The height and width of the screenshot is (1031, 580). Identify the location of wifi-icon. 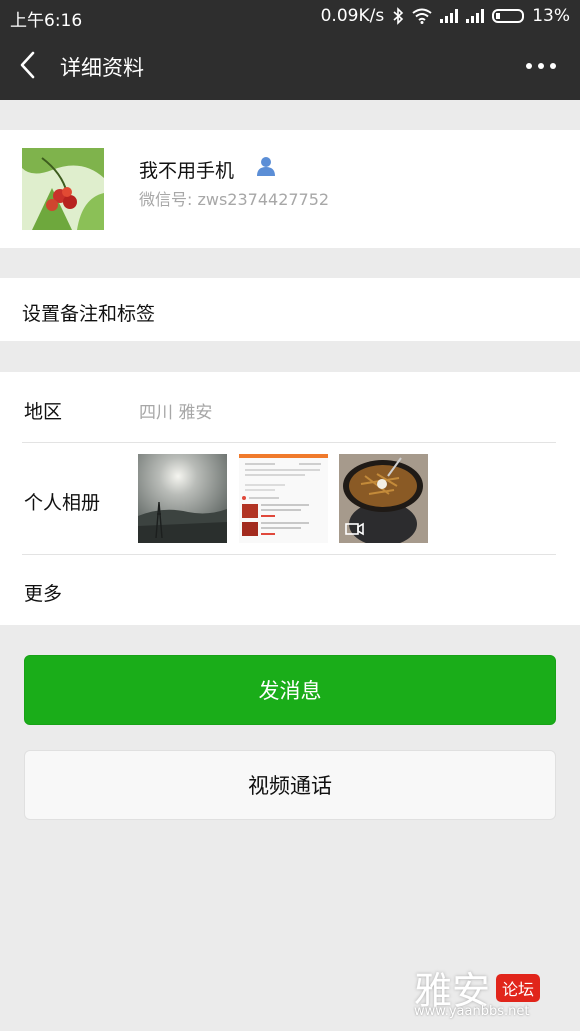
(422, 16).